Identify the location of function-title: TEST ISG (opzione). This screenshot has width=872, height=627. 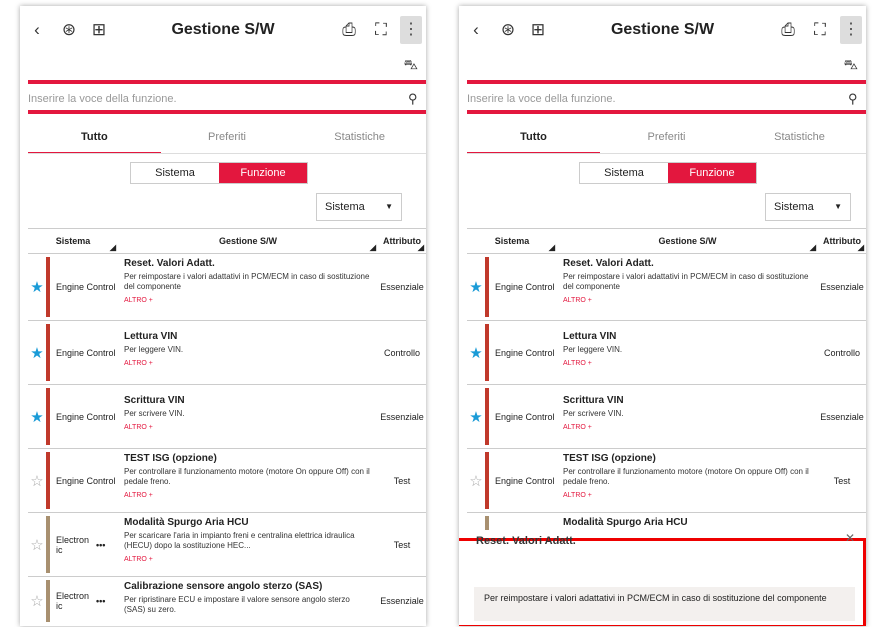
(170, 458).